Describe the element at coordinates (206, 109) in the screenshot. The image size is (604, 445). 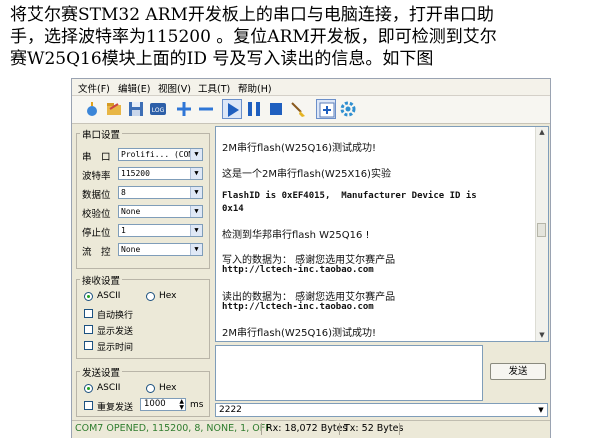
I see `minus-icon` at that location.